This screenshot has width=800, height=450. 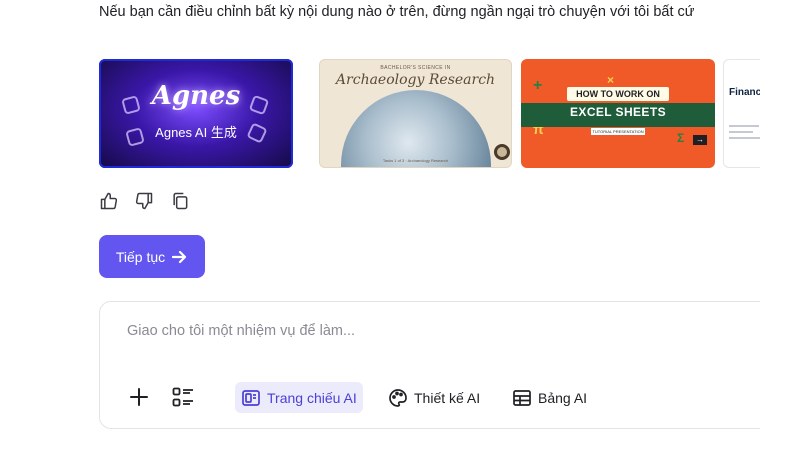 I want to click on multiply-symbol-icon: ×, so click(x=611, y=80).